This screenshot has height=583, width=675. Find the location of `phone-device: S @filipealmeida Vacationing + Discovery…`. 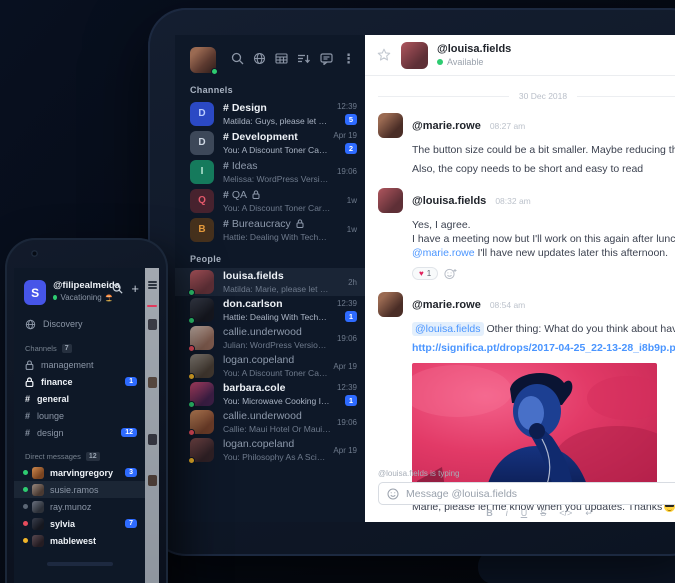

phone-device: S @filipealmeida Vacationing + Discovery… is located at coordinates (86, 410).